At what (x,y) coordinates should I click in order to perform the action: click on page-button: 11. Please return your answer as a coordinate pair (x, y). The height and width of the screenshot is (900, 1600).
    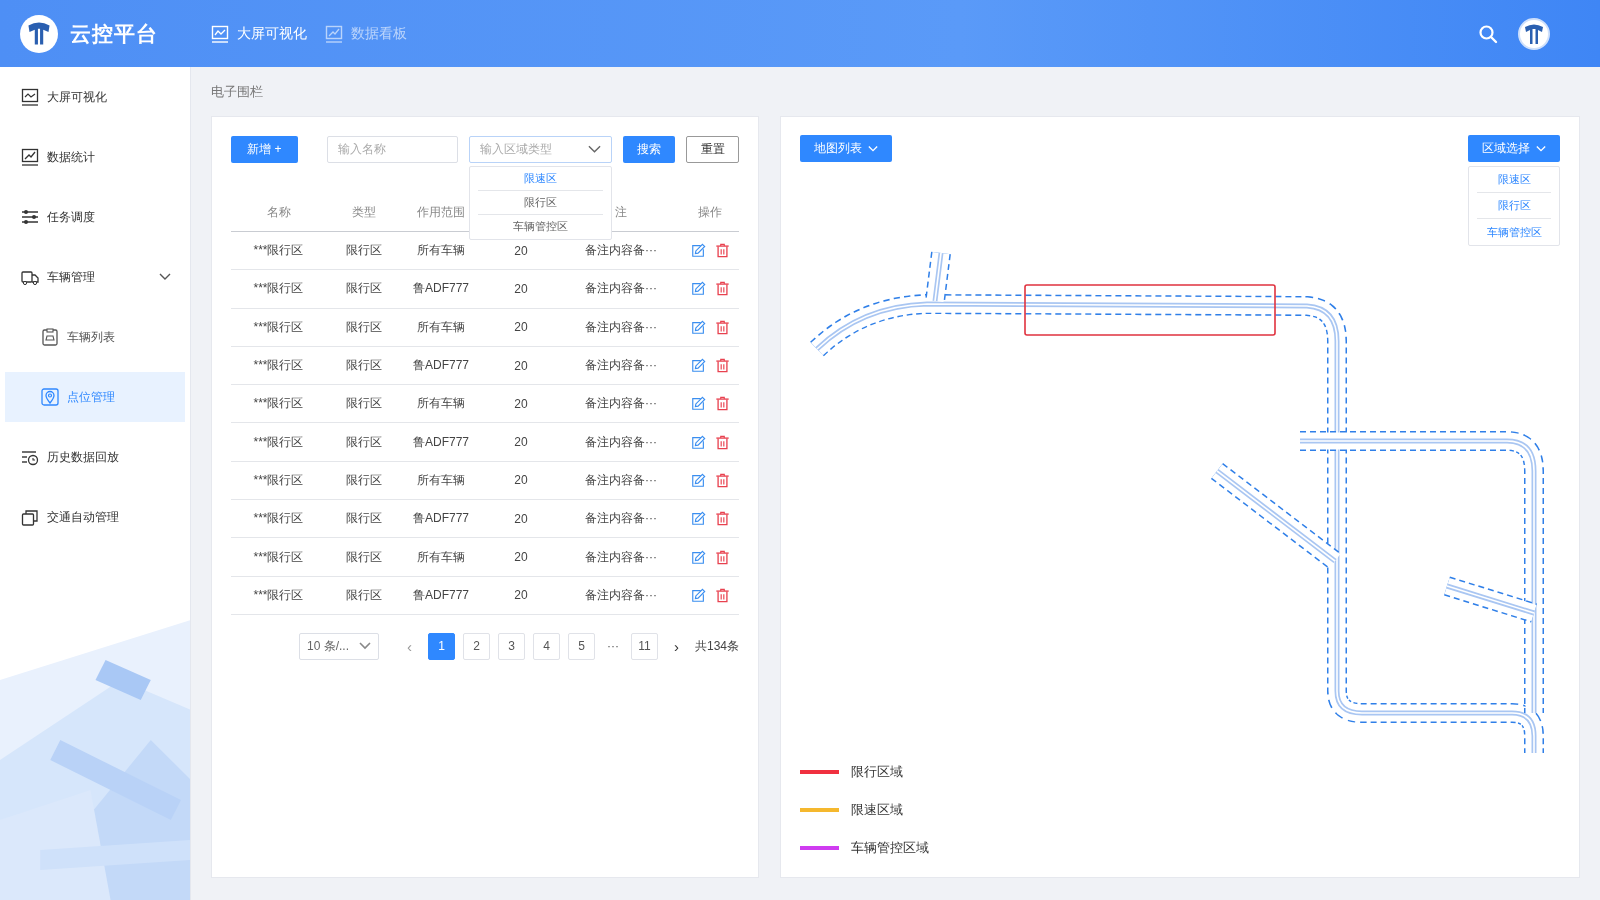
    Looking at the image, I should click on (644, 646).